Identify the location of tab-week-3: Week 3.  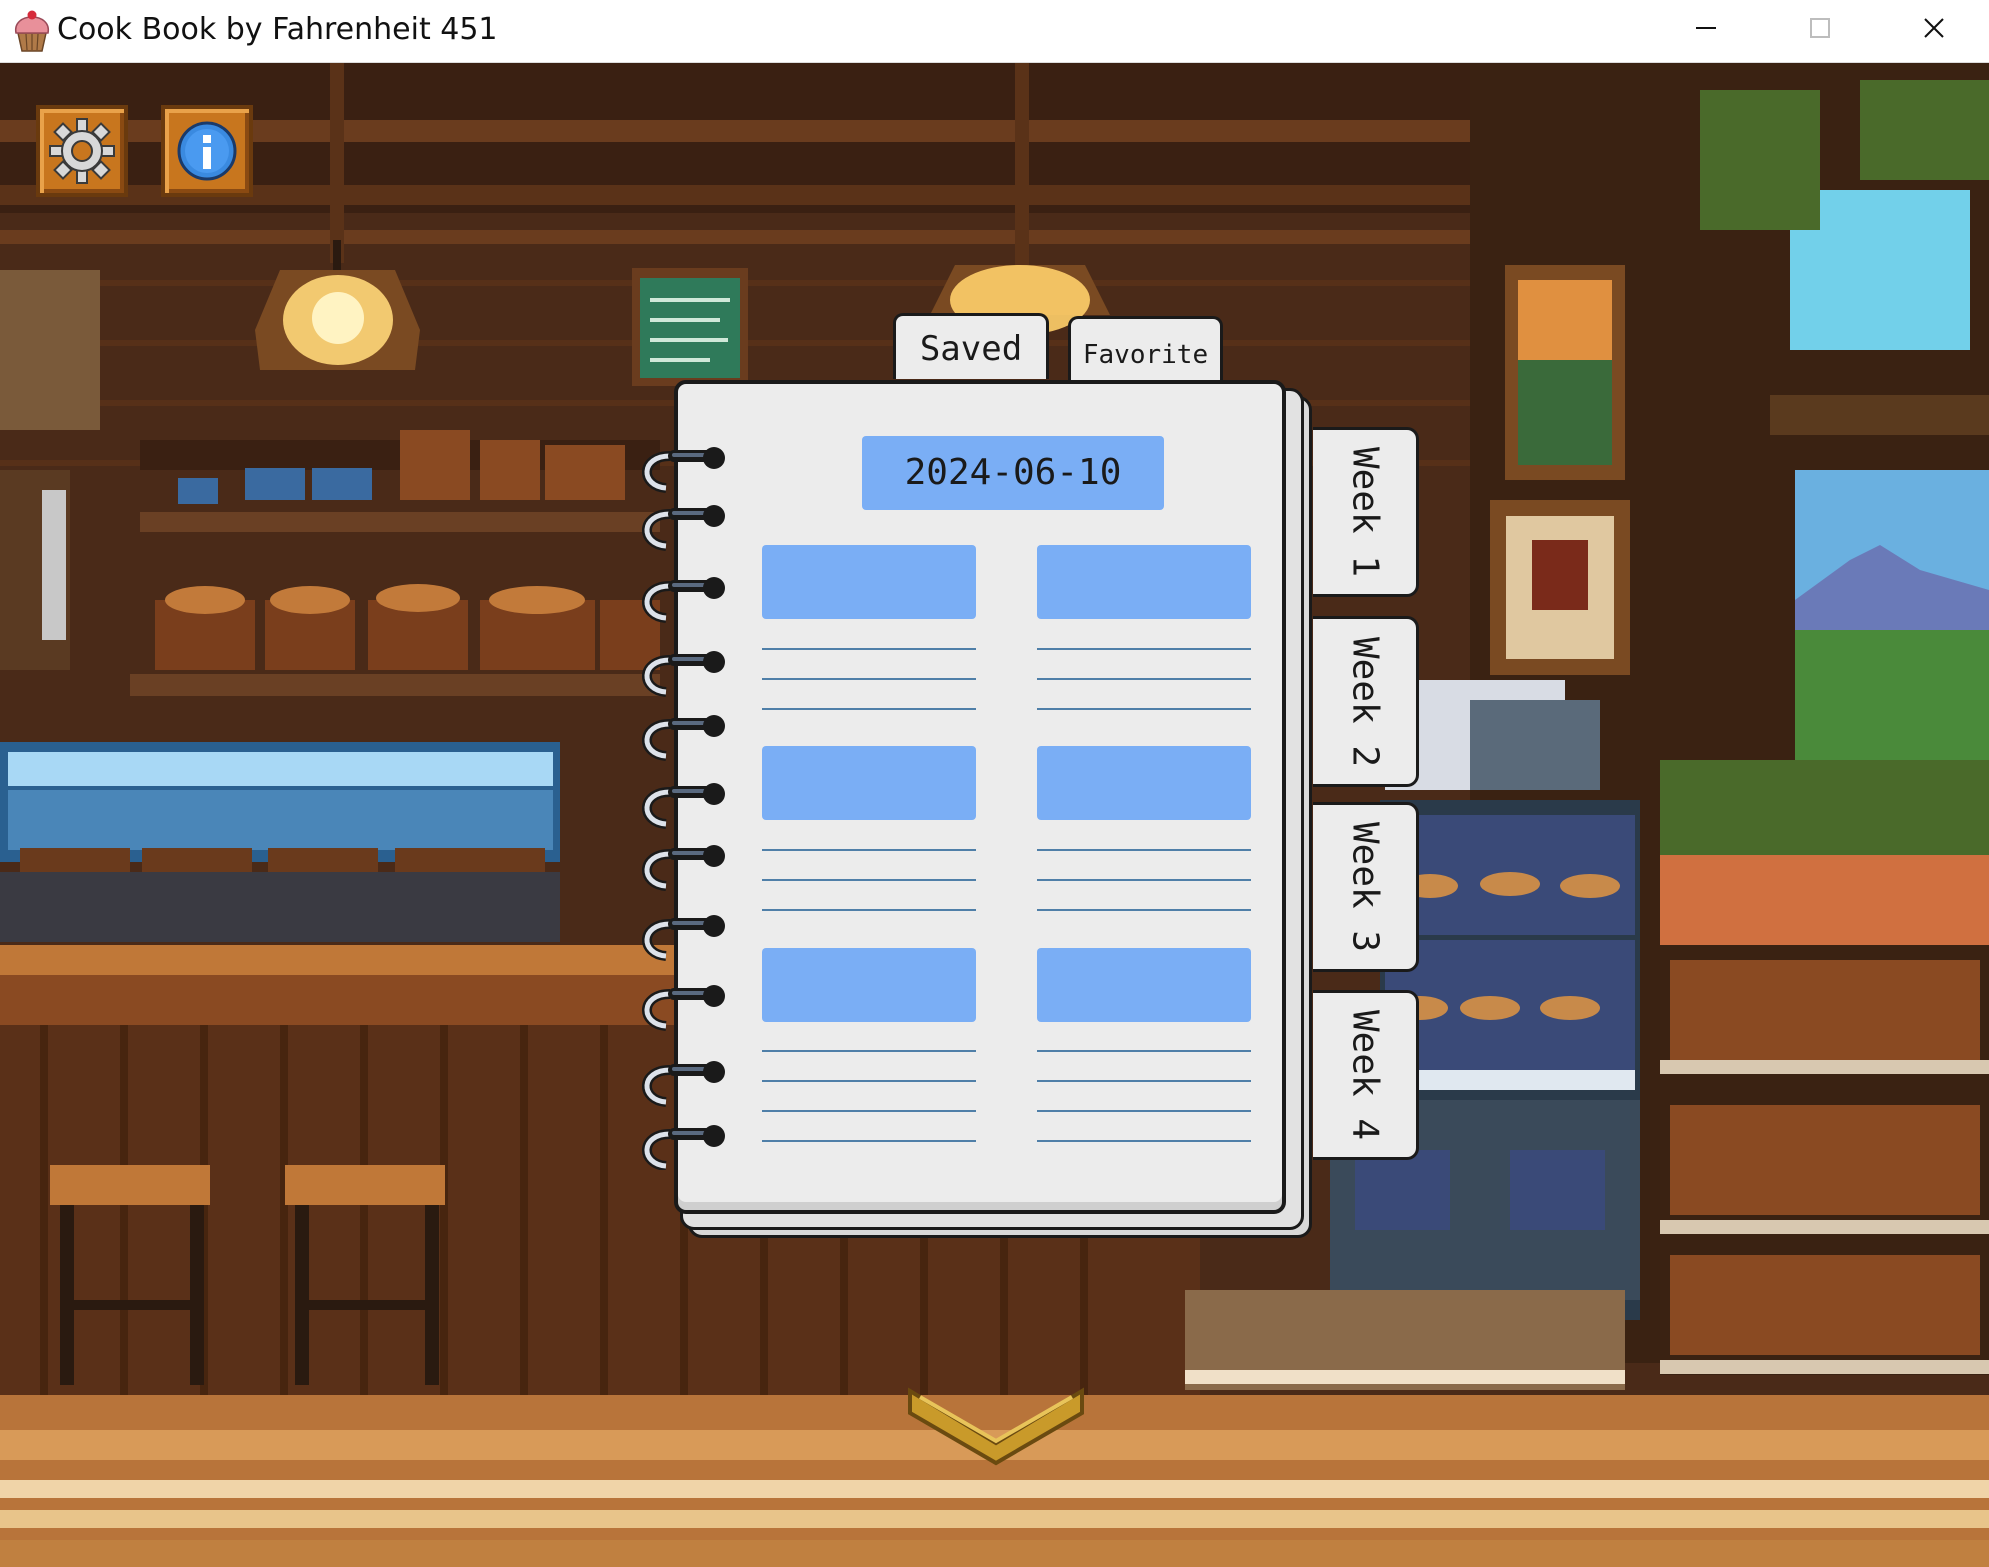
(1366, 887).